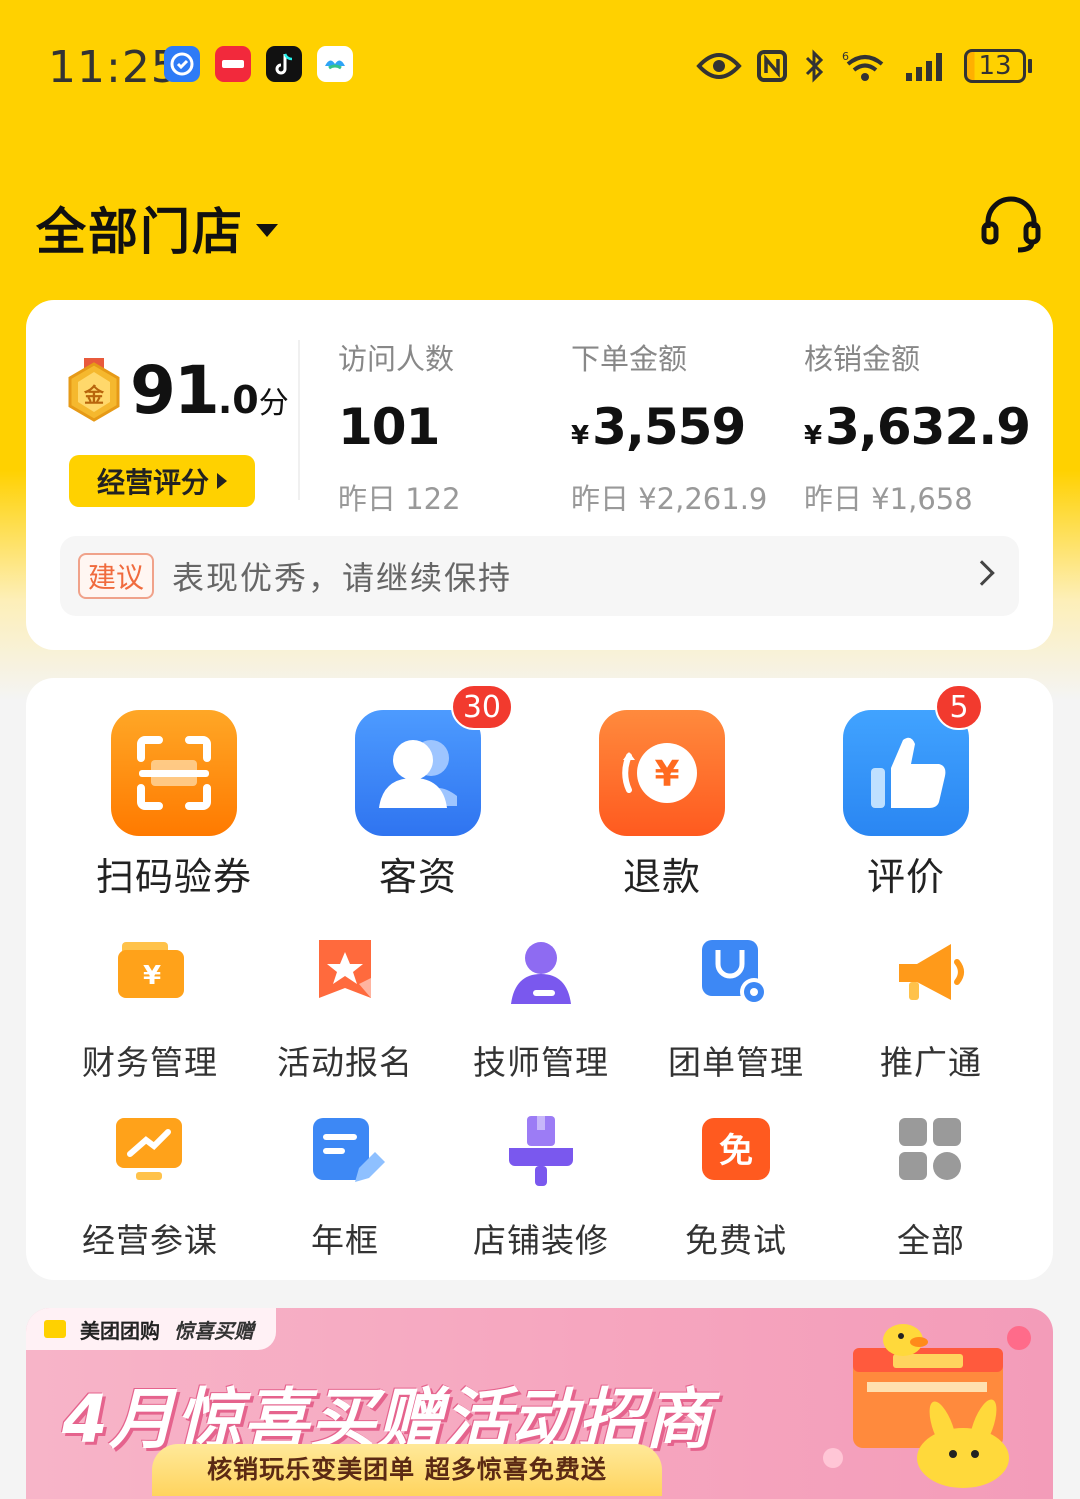  I want to click on status-time: 11:25, so click(114, 67).